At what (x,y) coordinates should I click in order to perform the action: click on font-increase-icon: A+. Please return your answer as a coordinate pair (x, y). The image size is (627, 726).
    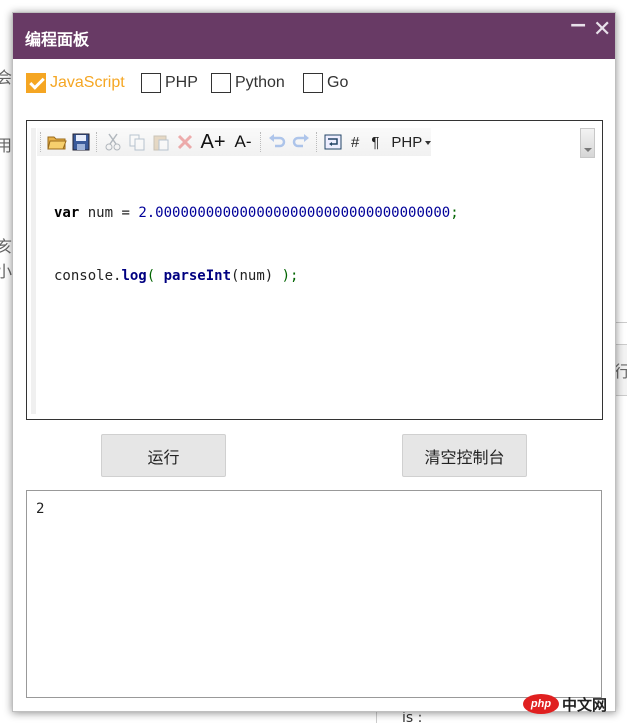
    Looking at the image, I should click on (213, 142).